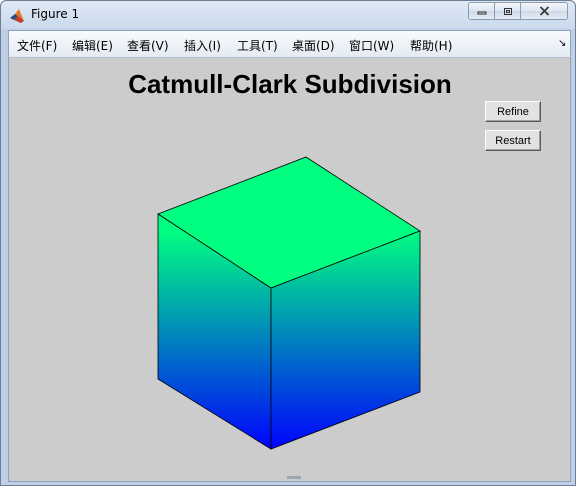 The image size is (576, 486). What do you see at coordinates (288, 15) in the screenshot?
I see `title-bar: Figure 1` at bounding box center [288, 15].